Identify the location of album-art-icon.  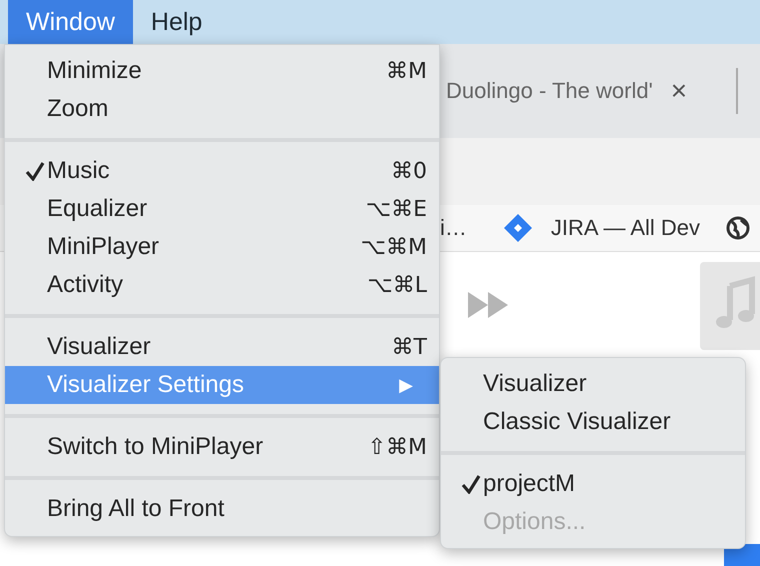
(730, 306).